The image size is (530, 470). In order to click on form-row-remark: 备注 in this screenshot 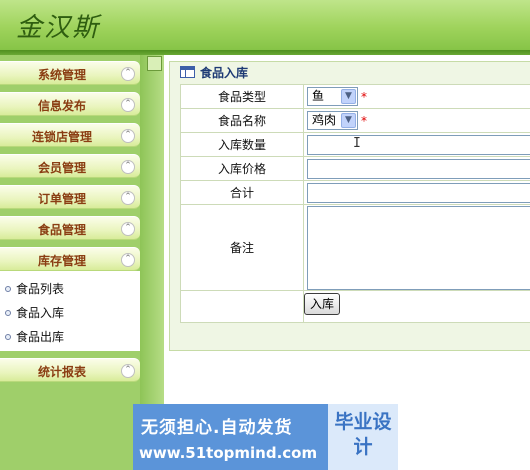, I will do `click(355, 247)`.